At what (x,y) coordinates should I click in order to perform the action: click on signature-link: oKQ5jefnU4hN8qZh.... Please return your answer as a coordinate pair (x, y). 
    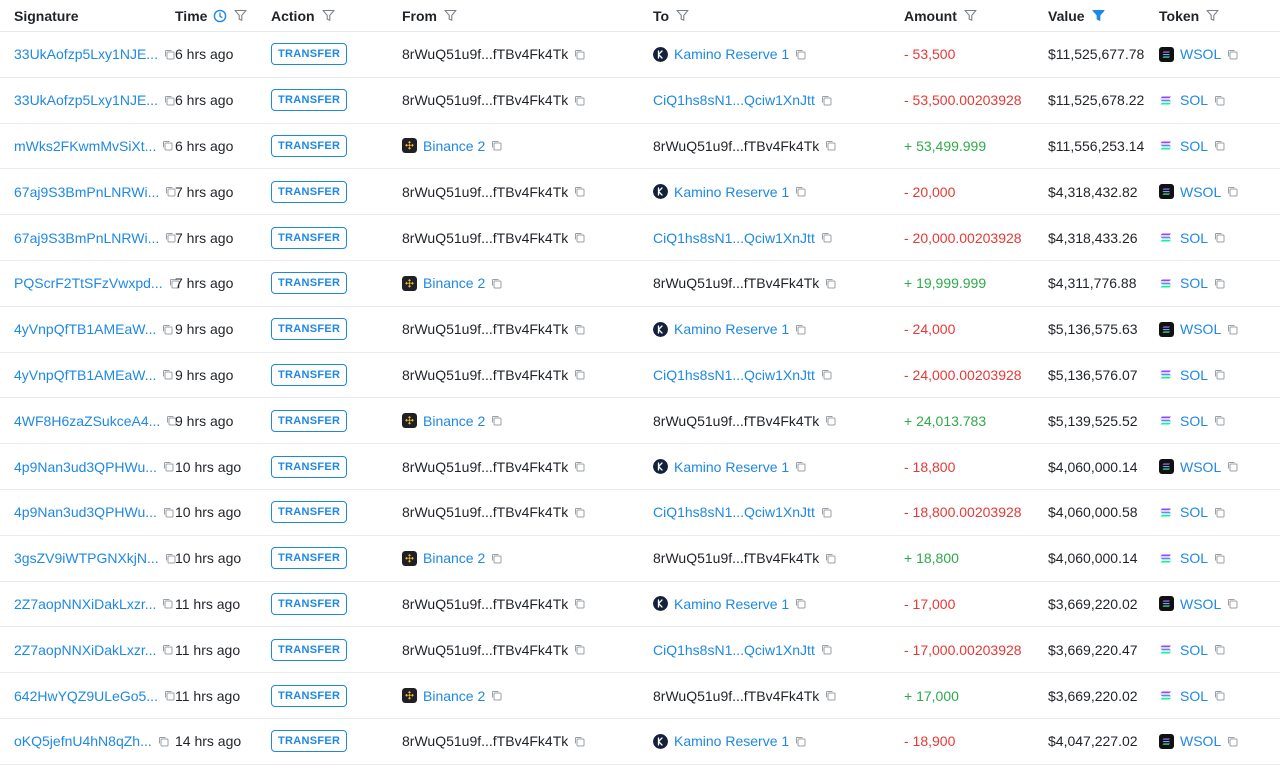
    Looking at the image, I should click on (83, 741).